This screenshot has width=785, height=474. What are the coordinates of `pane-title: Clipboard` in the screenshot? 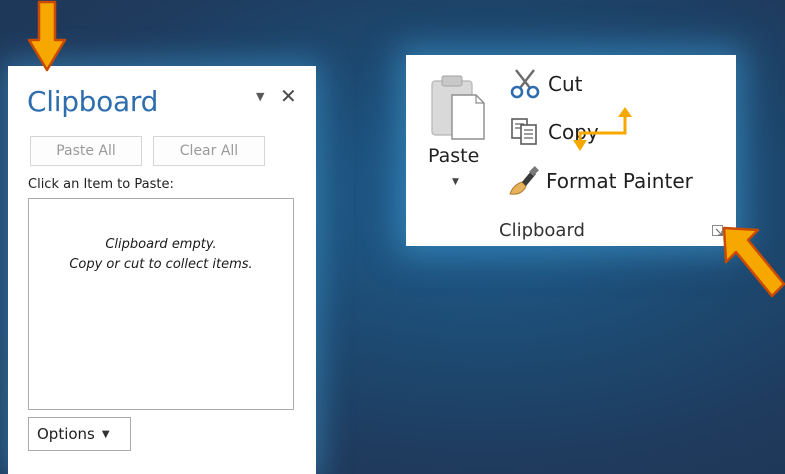 It's located at (93, 101).